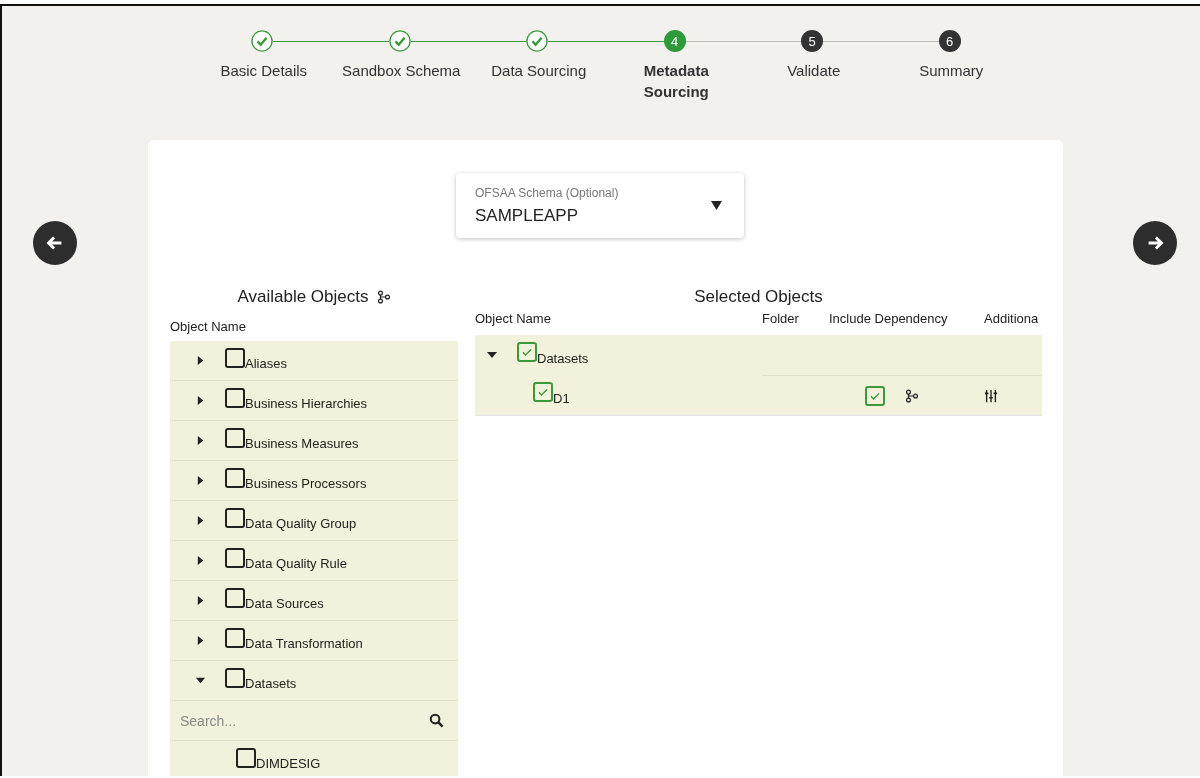  What do you see at coordinates (991, 395) in the screenshot?
I see `sliders-icon` at bounding box center [991, 395].